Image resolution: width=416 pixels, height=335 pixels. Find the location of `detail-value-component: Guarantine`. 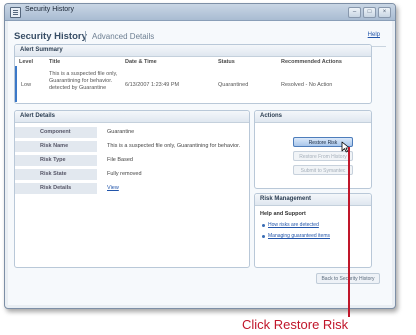

detail-value-component: Guarantine is located at coordinates (121, 132).